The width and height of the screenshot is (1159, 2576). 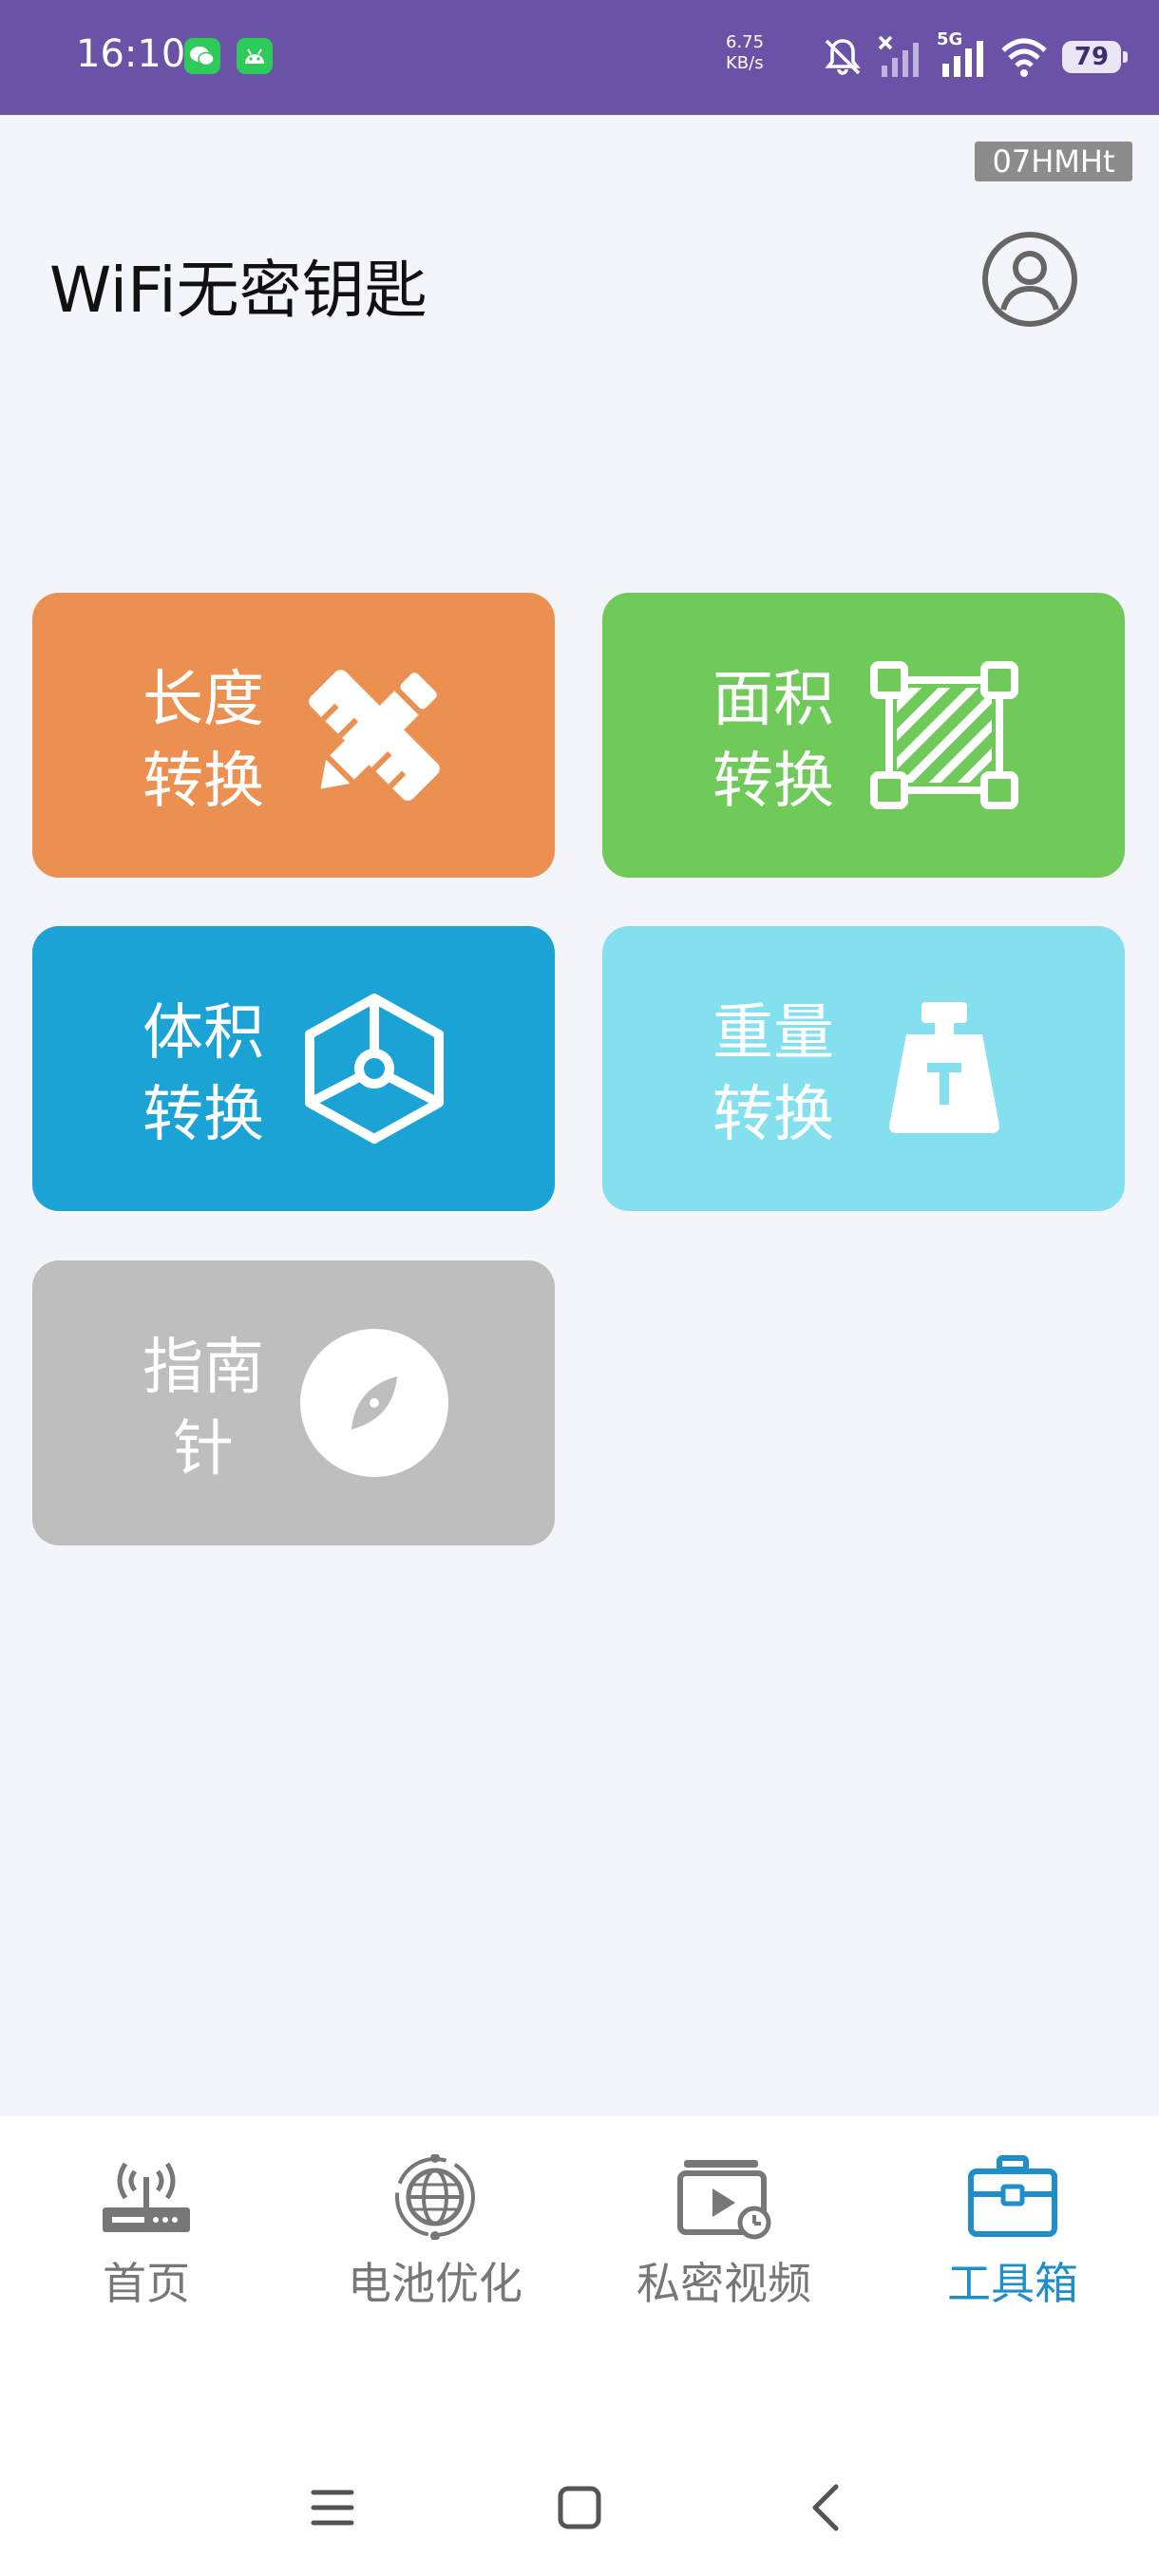 I want to click on nav-item-private-video: 私密视频, so click(x=723, y=2231).